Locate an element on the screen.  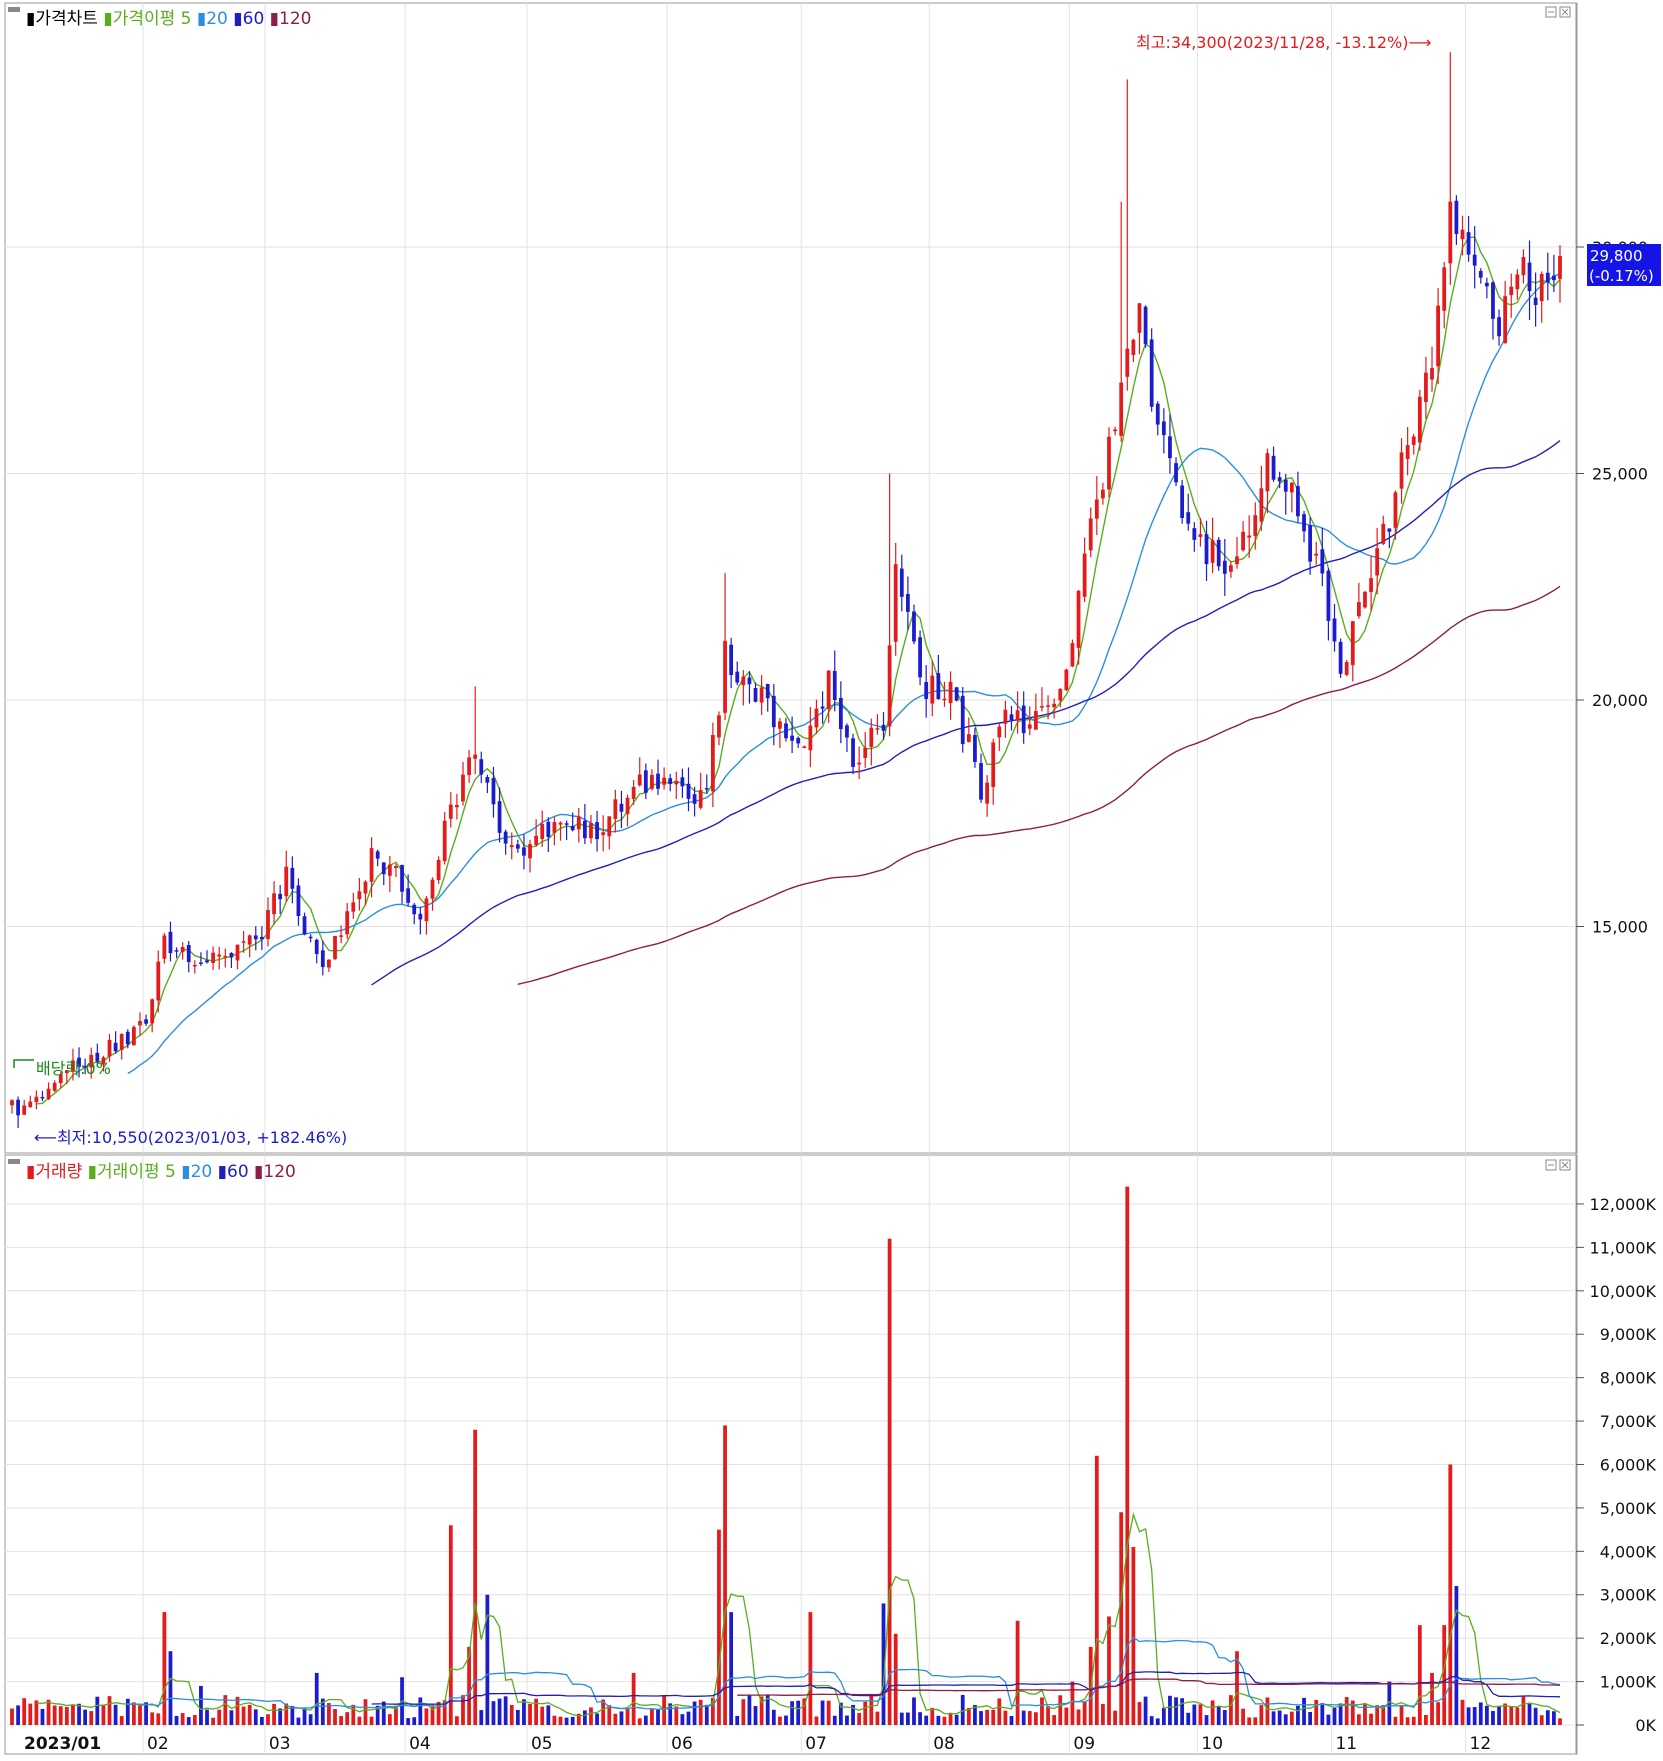
price-legend-item: 120 is located at coordinates (295, 19).